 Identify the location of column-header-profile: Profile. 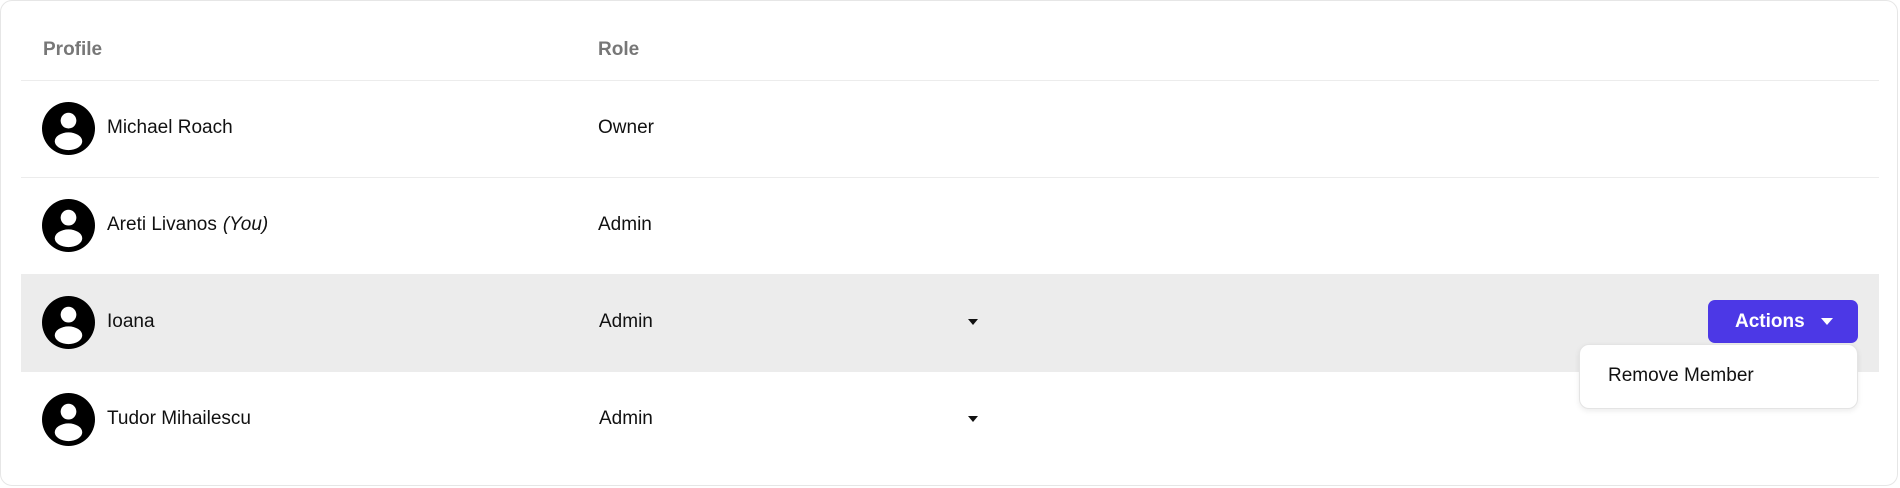
(73, 49).